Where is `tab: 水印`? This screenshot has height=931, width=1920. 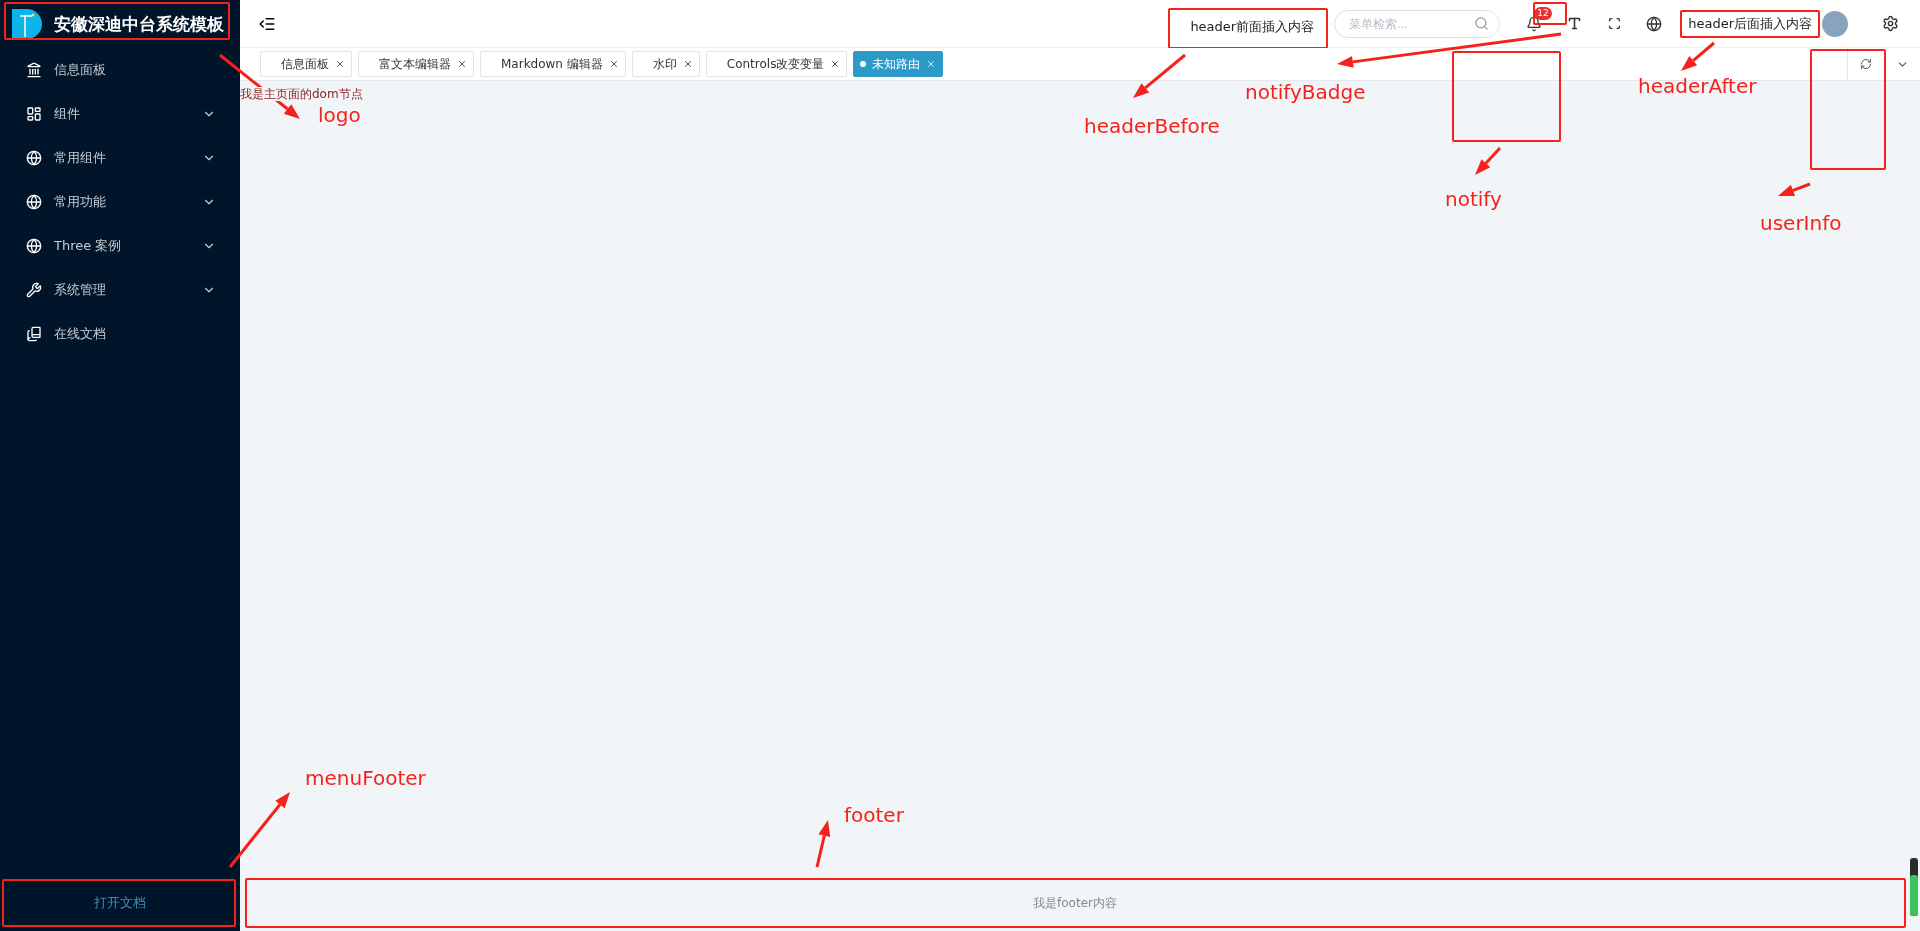 tab: 水印 is located at coordinates (665, 64).